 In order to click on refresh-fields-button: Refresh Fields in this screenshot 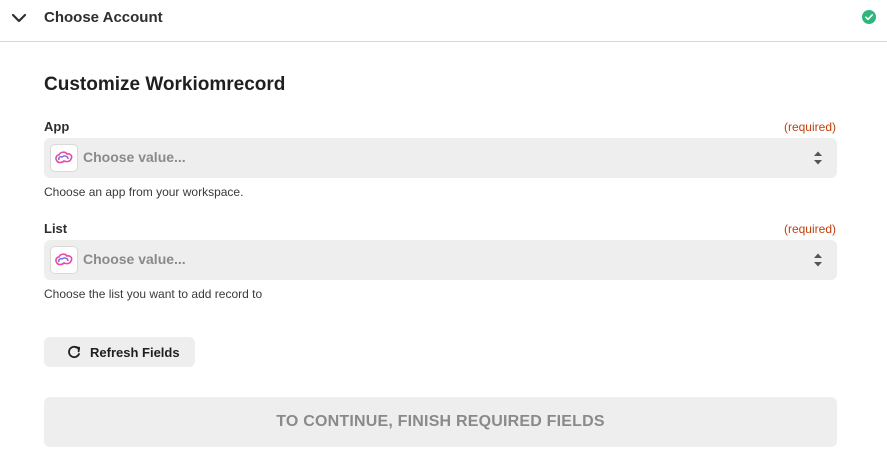, I will do `click(119, 352)`.